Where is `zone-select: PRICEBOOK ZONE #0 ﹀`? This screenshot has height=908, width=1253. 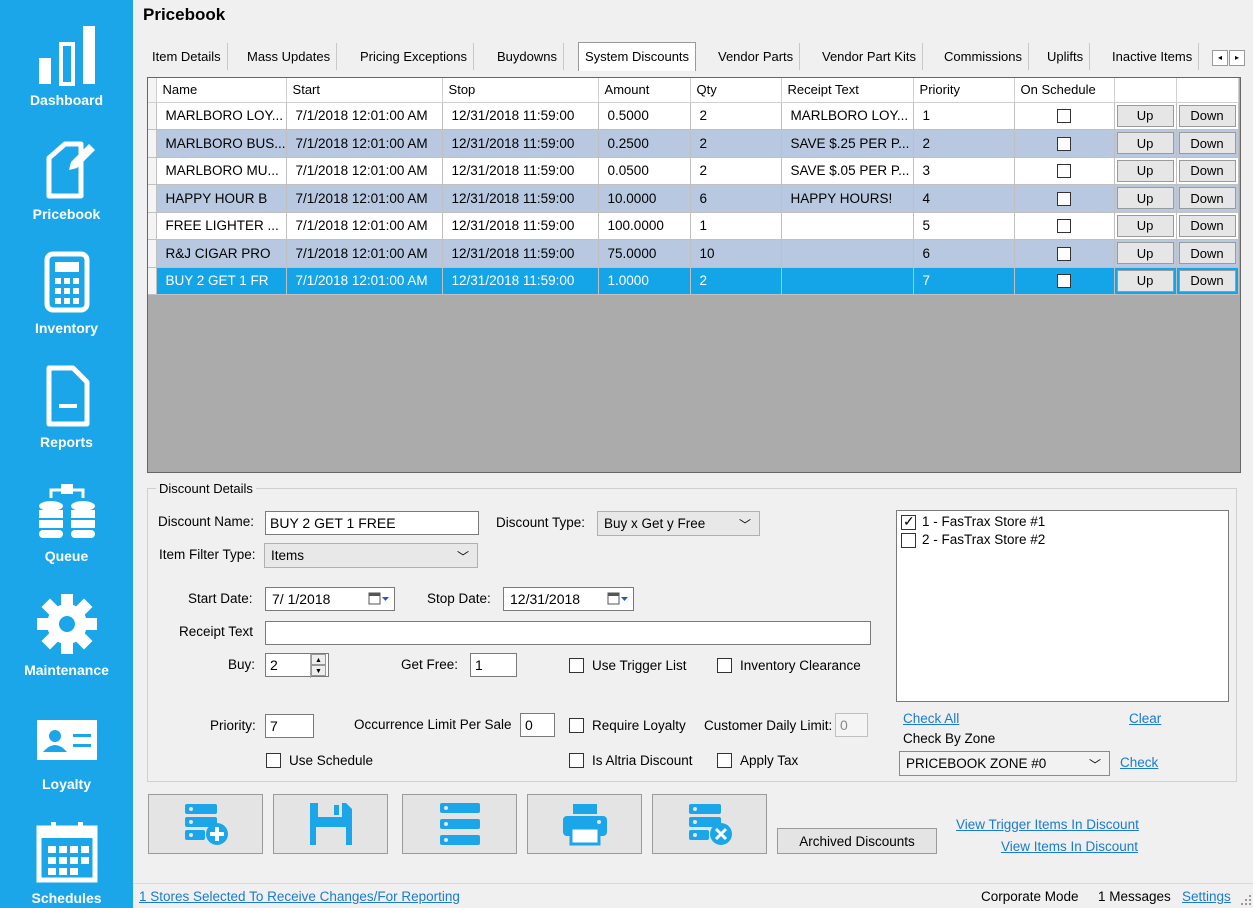
zone-select: PRICEBOOK ZONE #0 ﹀ is located at coordinates (1004, 763).